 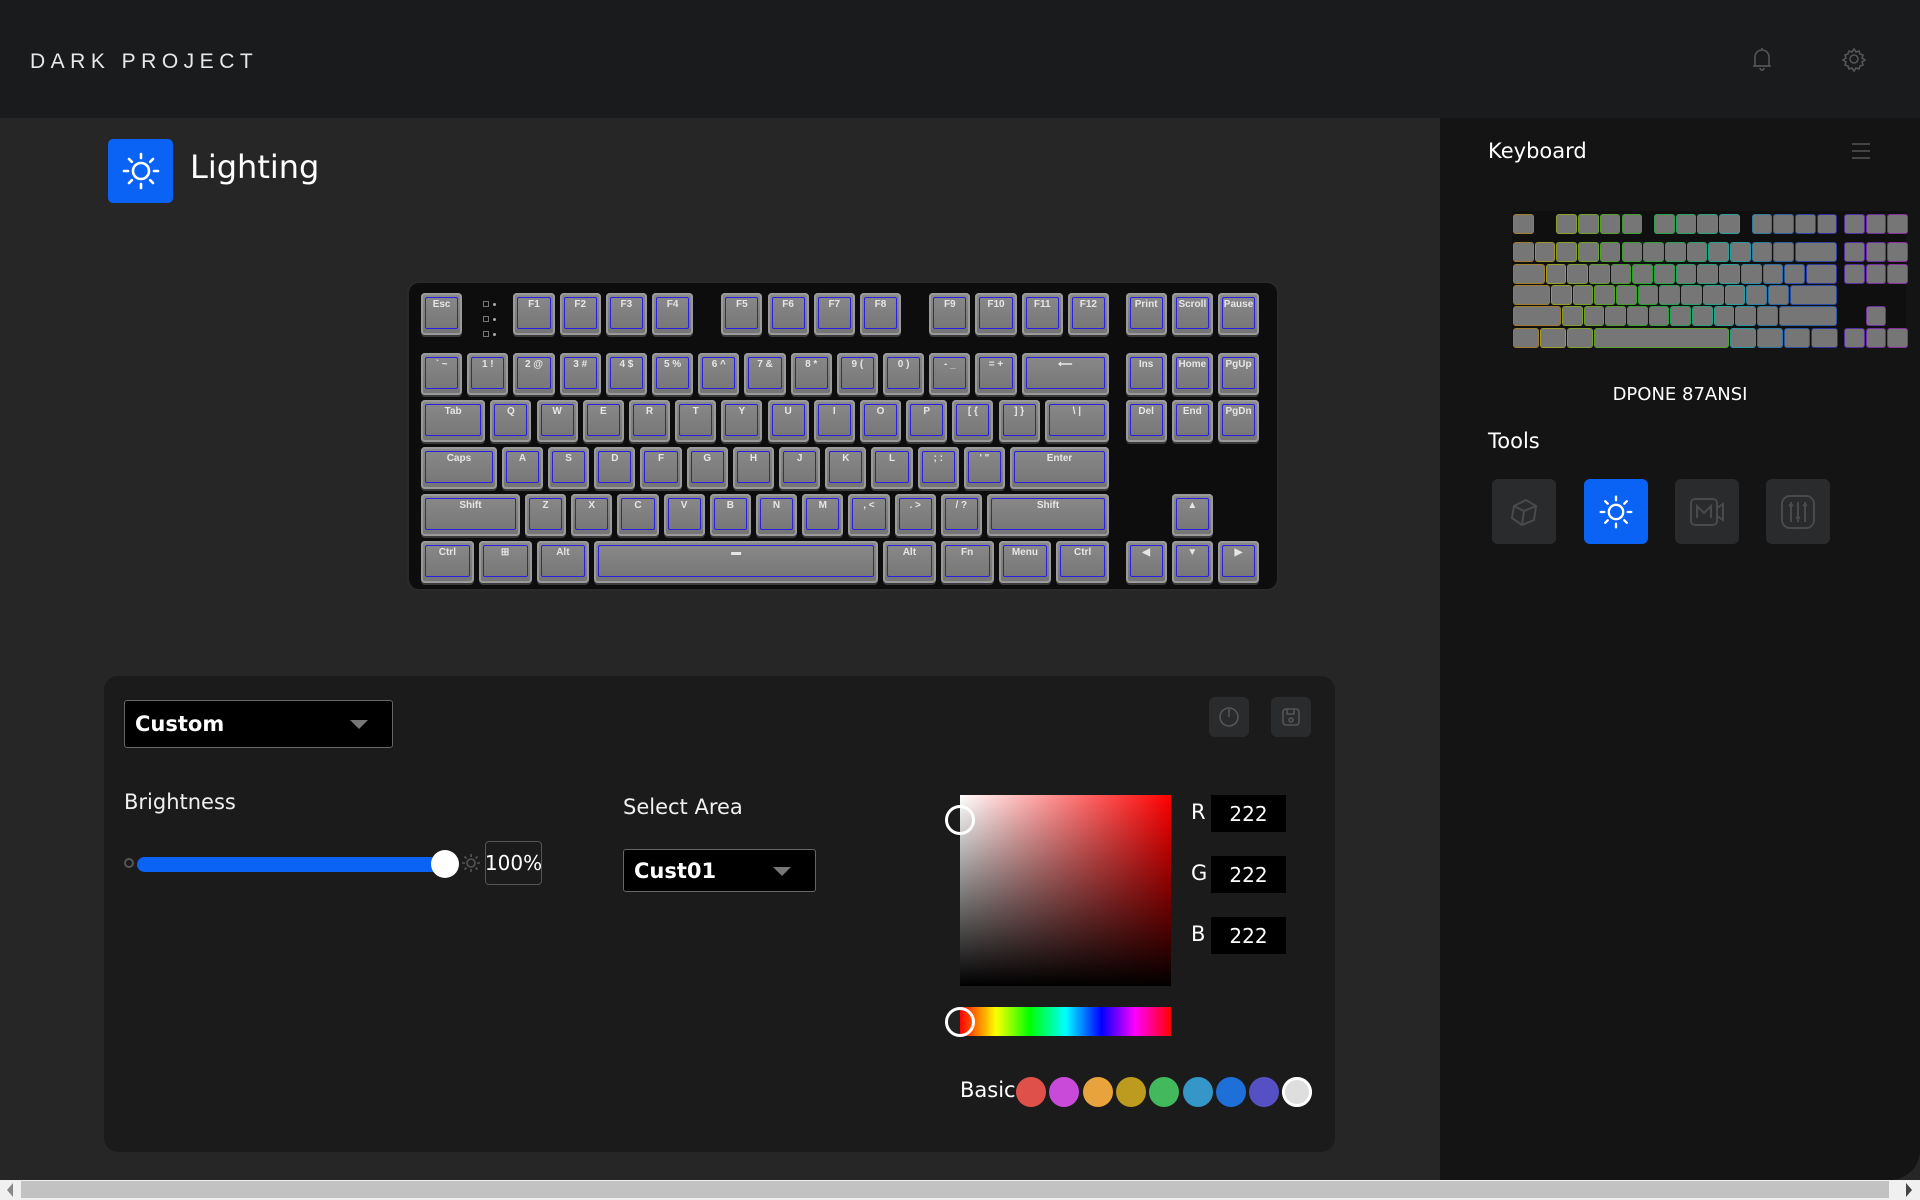 What do you see at coordinates (592, 515) in the screenshot?
I see `key: X` at bounding box center [592, 515].